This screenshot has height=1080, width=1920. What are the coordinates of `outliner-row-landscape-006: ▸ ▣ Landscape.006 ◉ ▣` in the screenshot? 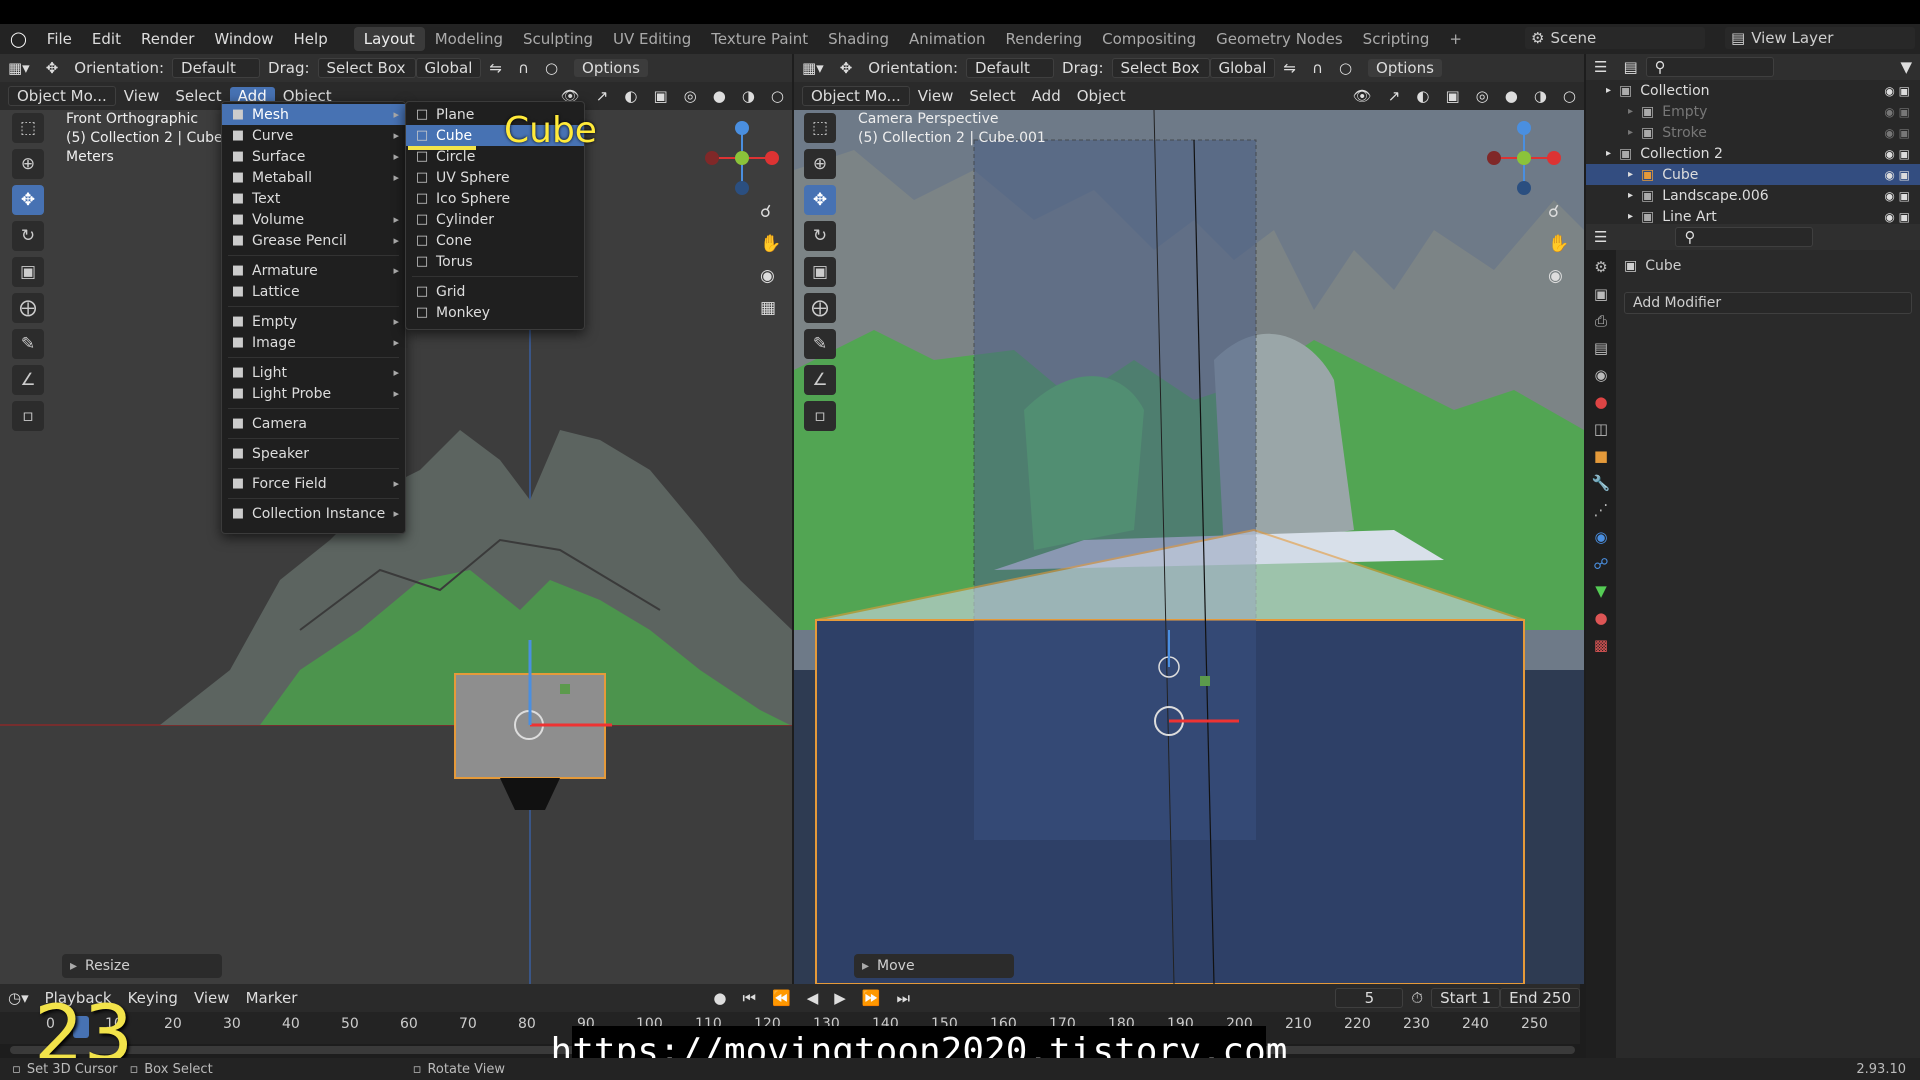 It's located at (1753, 195).